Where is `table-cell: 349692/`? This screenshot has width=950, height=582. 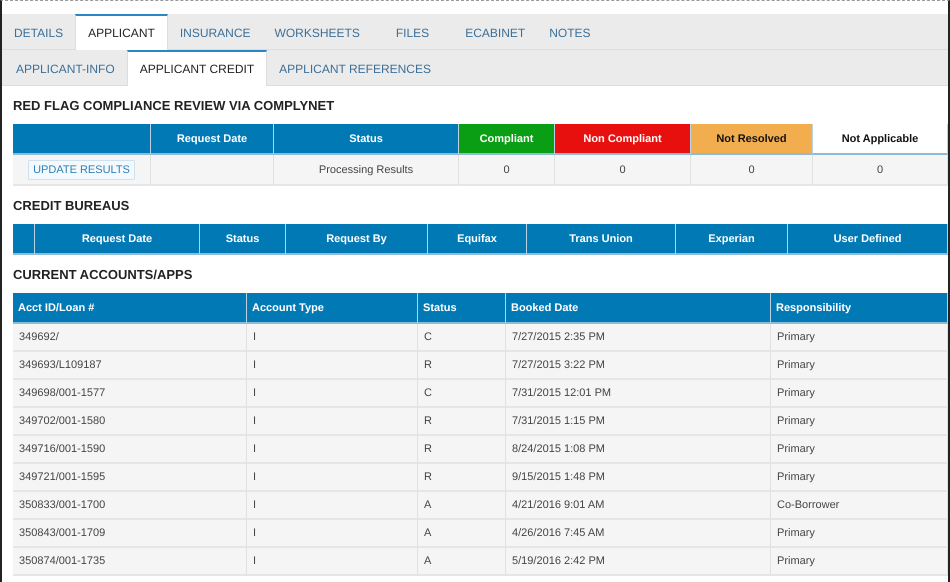
table-cell: 349692/ is located at coordinates (130, 338).